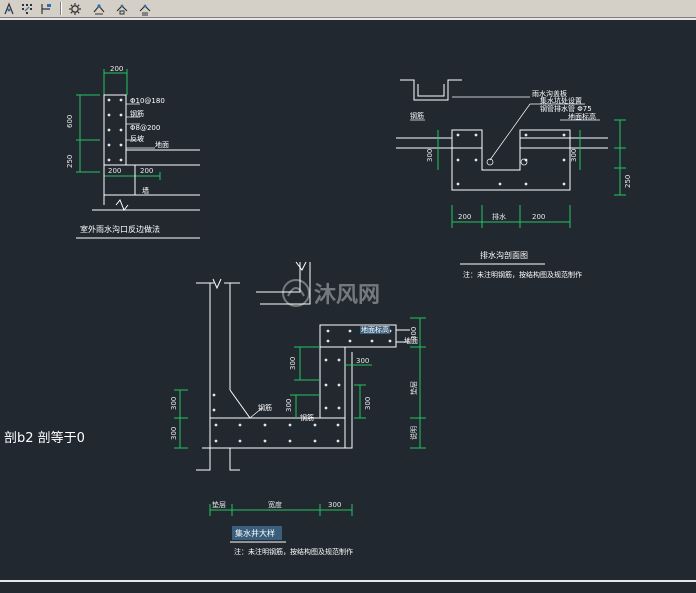 The height and width of the screenshot is (593, 696). Describe the element at coordinates (75, 8) in the screenshot. I see `gear-icon` at that location.